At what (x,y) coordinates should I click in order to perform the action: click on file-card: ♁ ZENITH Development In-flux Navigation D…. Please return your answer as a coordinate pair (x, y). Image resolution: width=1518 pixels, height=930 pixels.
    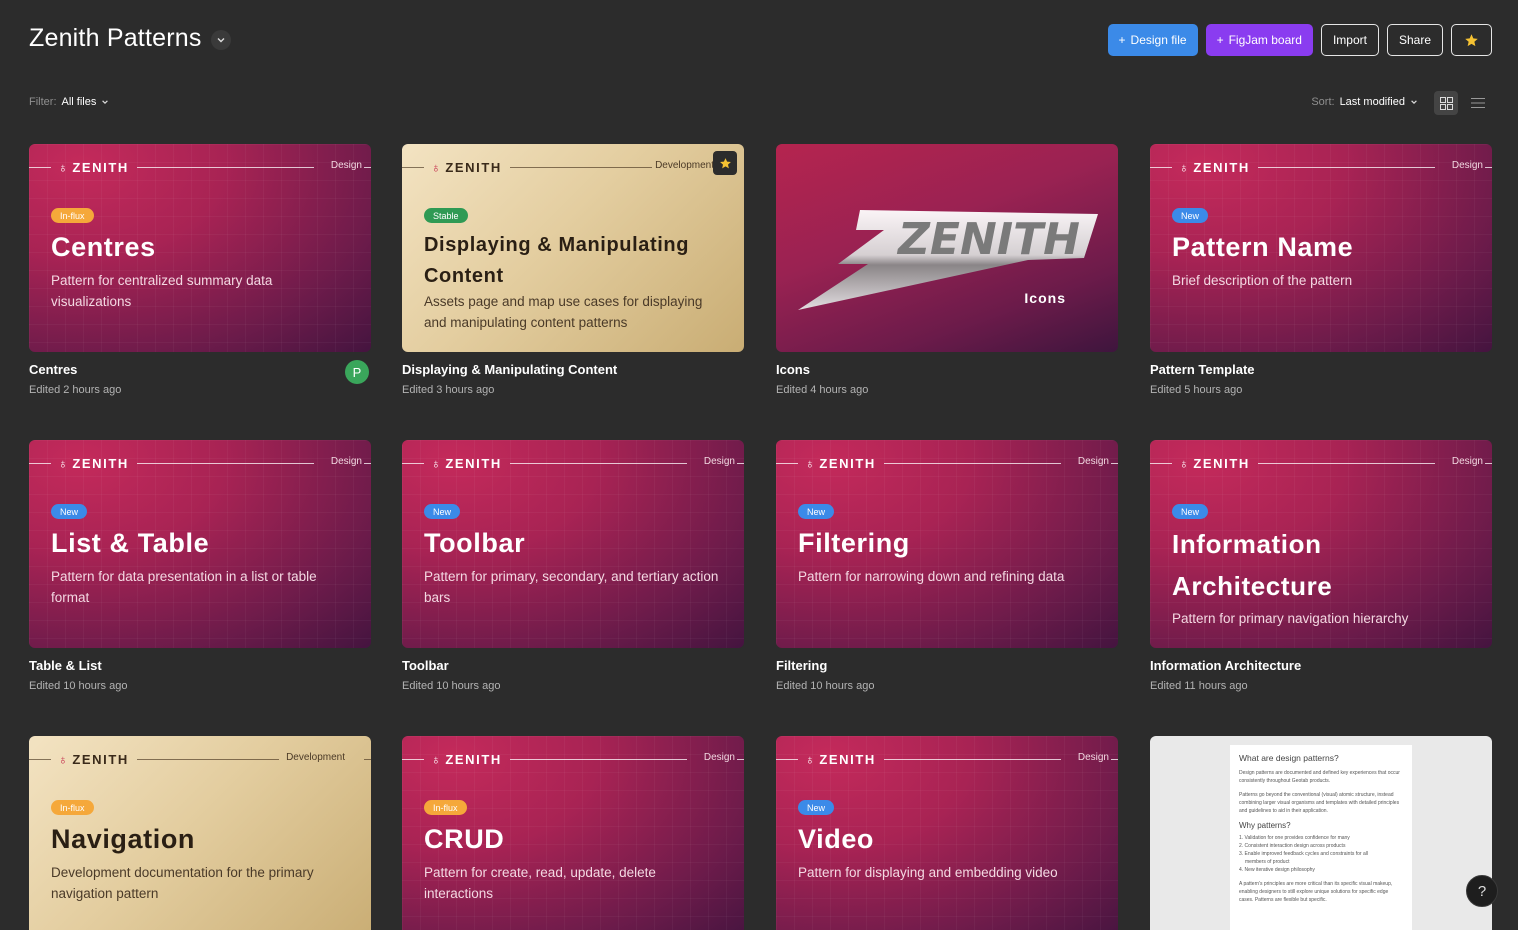
    Looking at the image, I should click on (200, 833).